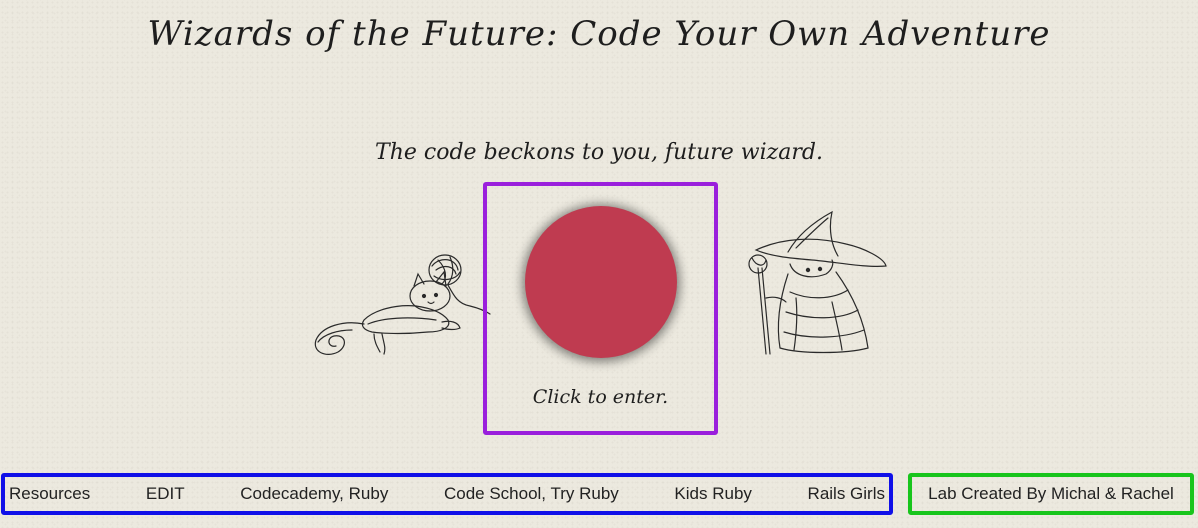  Describe the element at coordinates (846, 494) in the screenshot. I see `nav-link-rails-girls: Rails Girls` at that location.